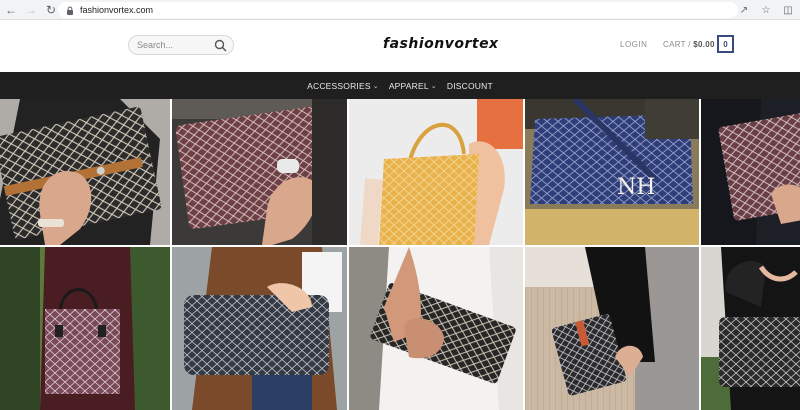 This screenshot has height=410, width=800. What do you see at coordinates (725, 44) in the screenshot?
I see `cart-count-badge: 0` at bounding box center [725, 44].